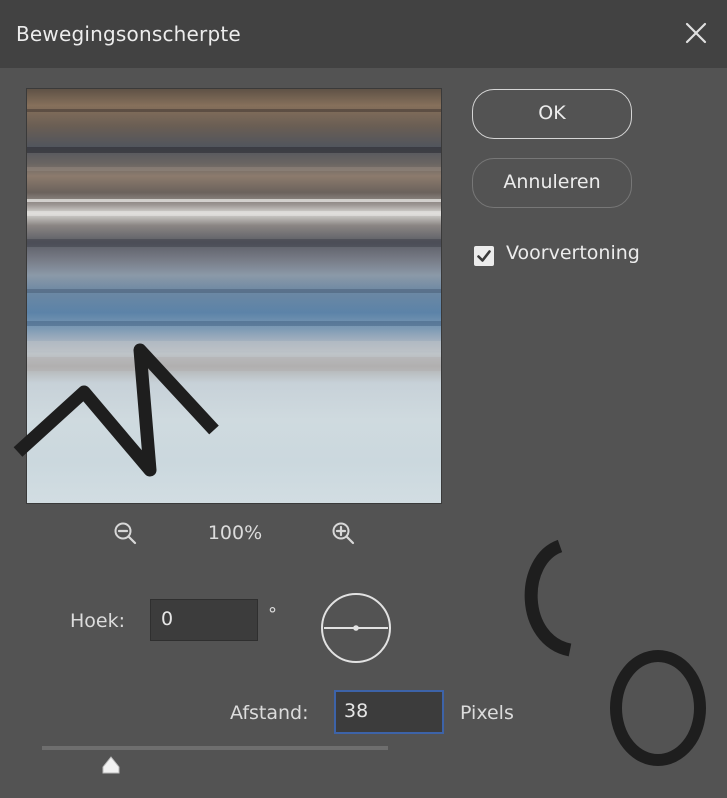  I want to click on angle-unit: °, so click(272, 614).